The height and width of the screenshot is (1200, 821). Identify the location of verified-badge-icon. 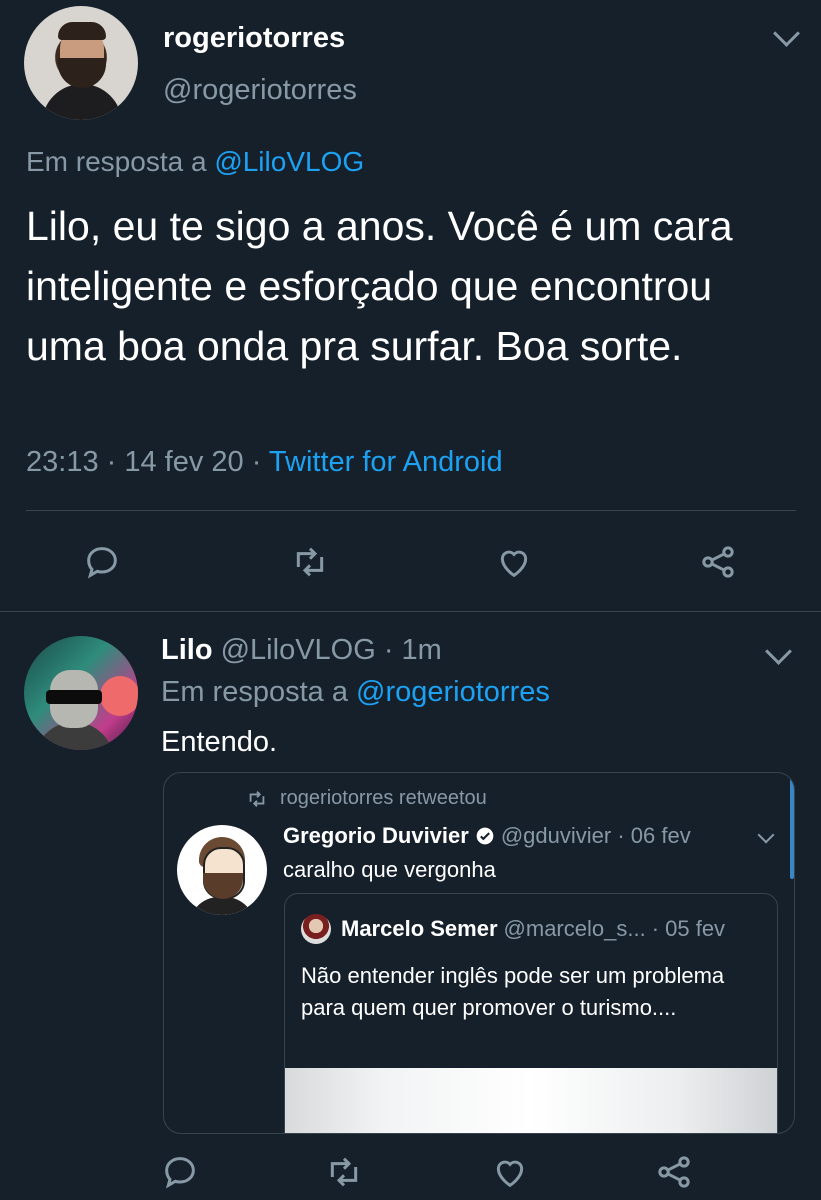
(485, 836).